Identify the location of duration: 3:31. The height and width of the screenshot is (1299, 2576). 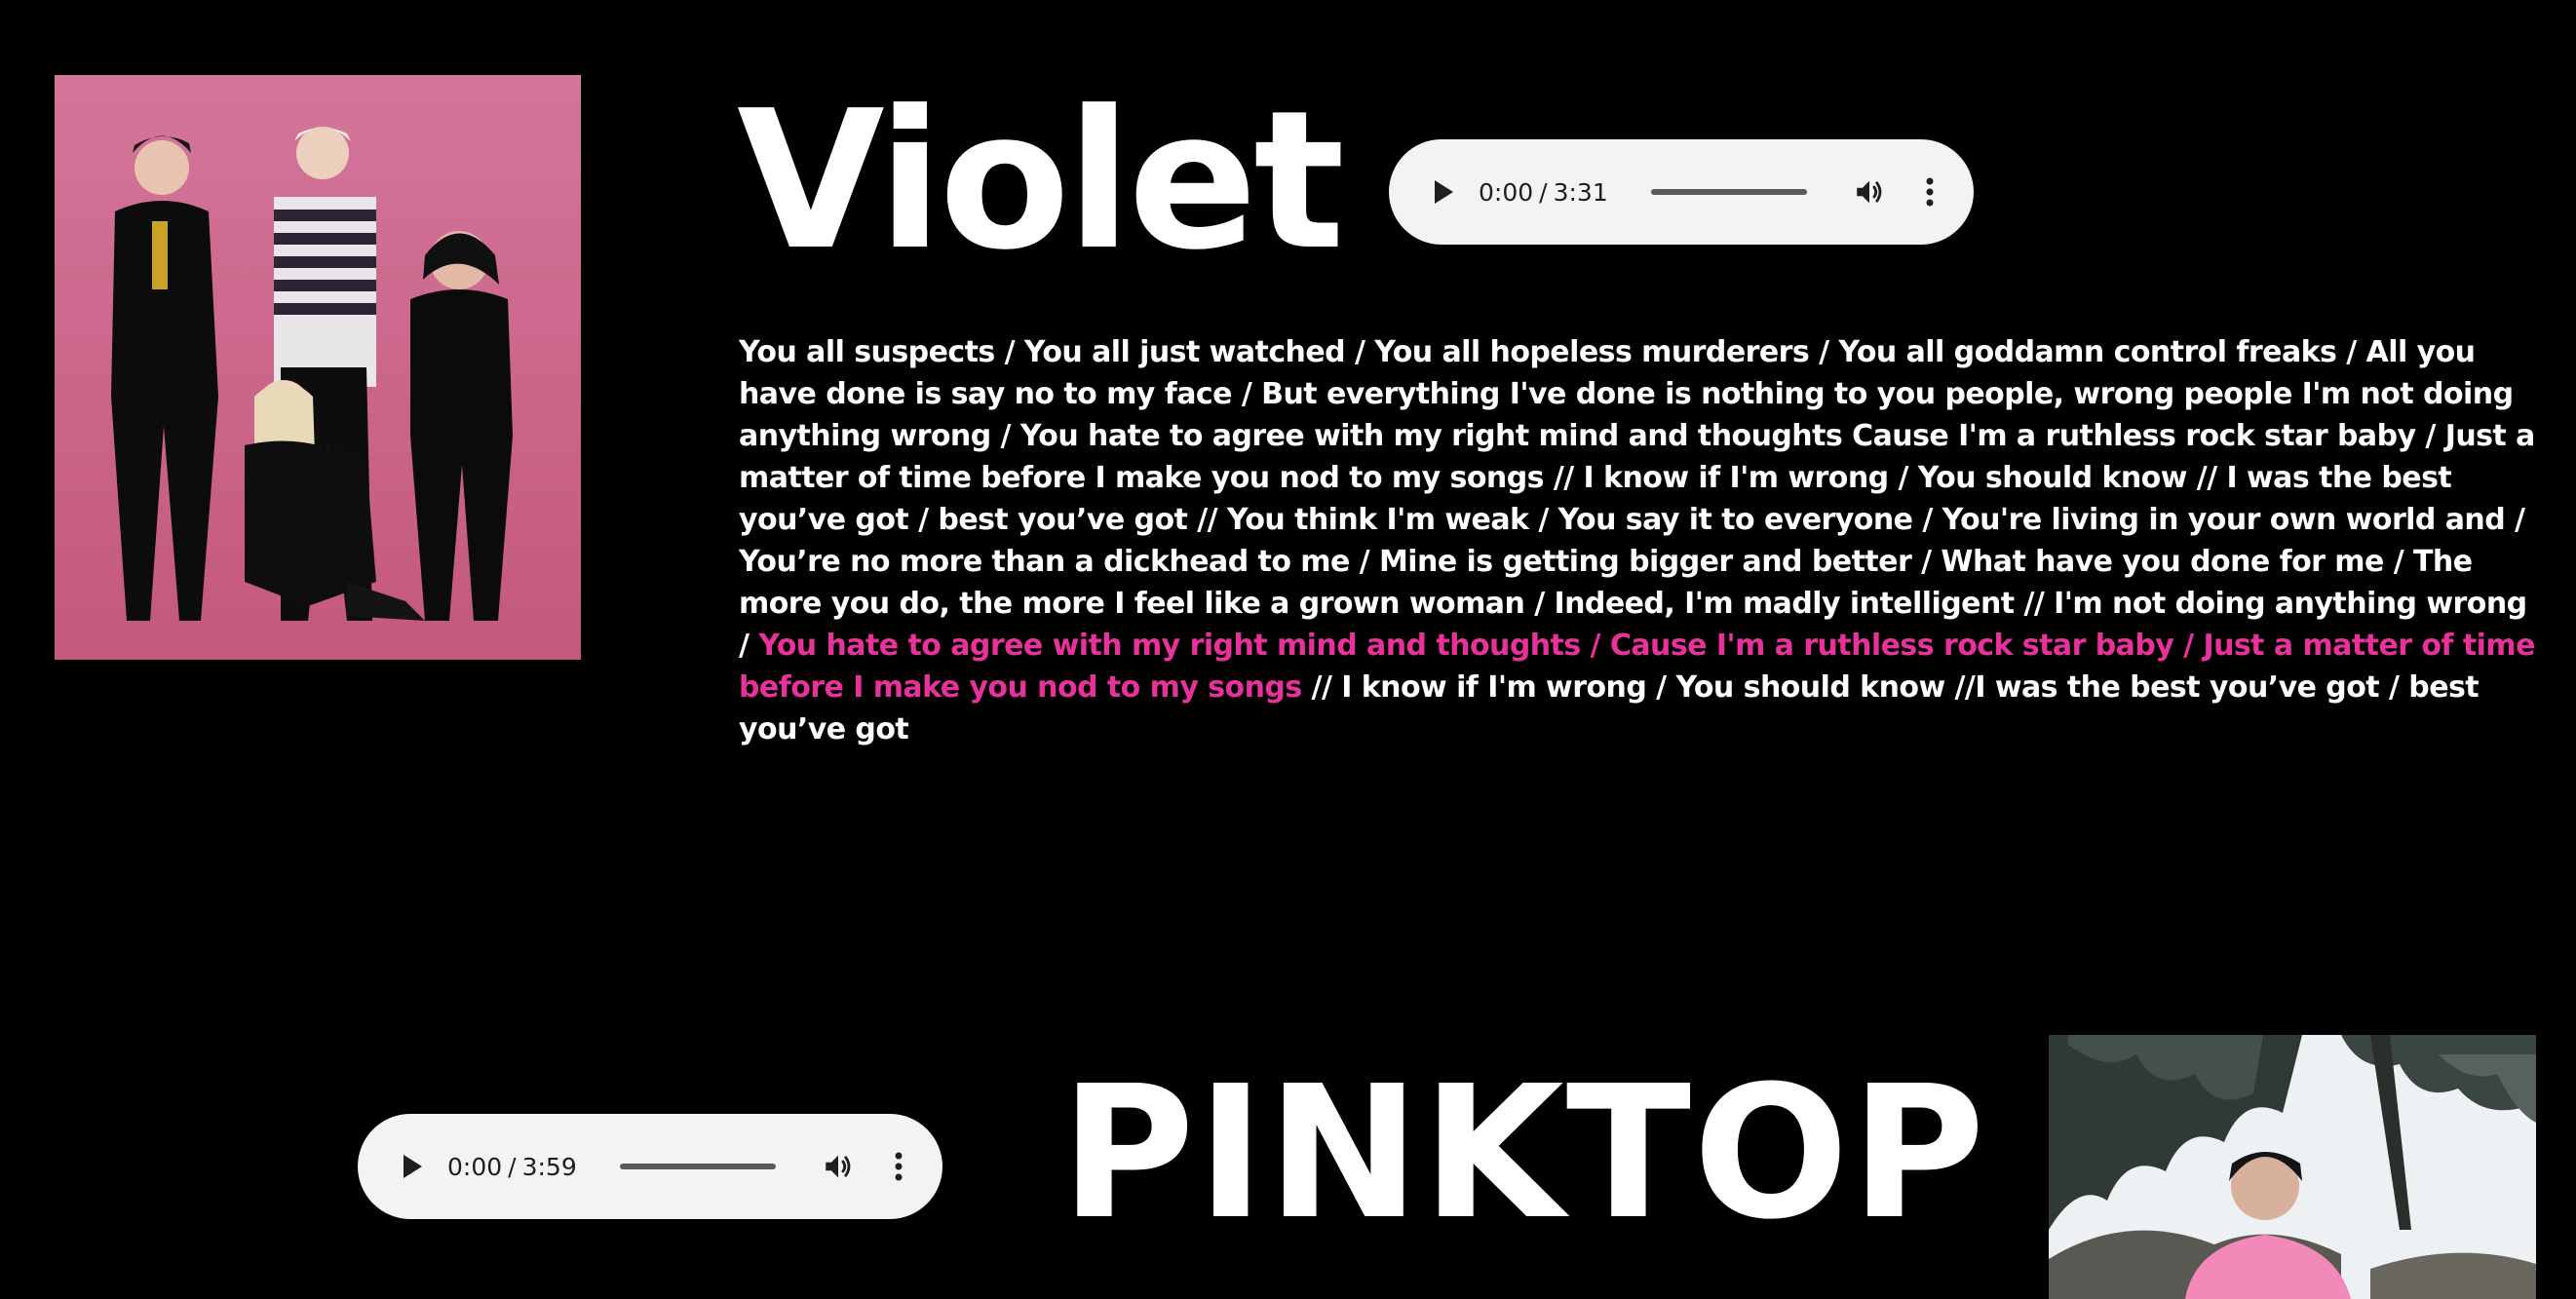
(1580, 192).